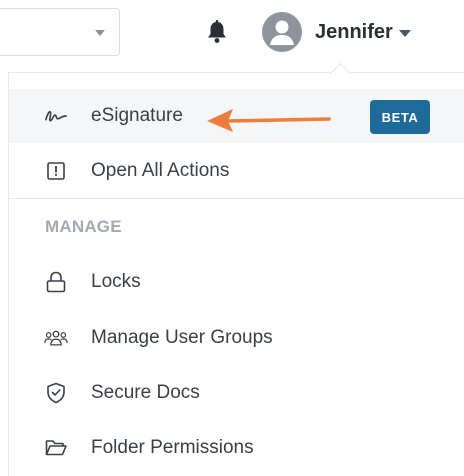 The image size is (464, 476). I want to click on beta-badge: BETA, so click(400, 117).